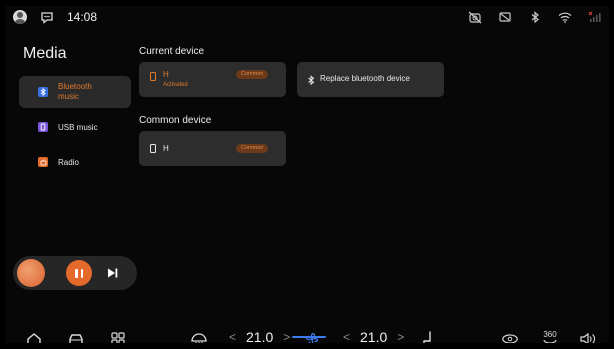 This screenshot has height=349, width=614. I want to click on page-title: Media, so click(45, 53).